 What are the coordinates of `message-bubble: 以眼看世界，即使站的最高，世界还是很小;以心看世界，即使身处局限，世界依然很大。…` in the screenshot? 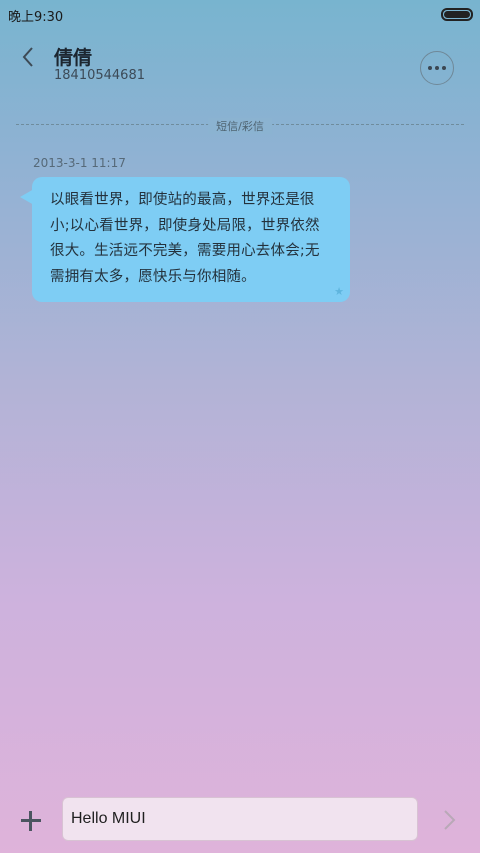 It's located at (185, 239).